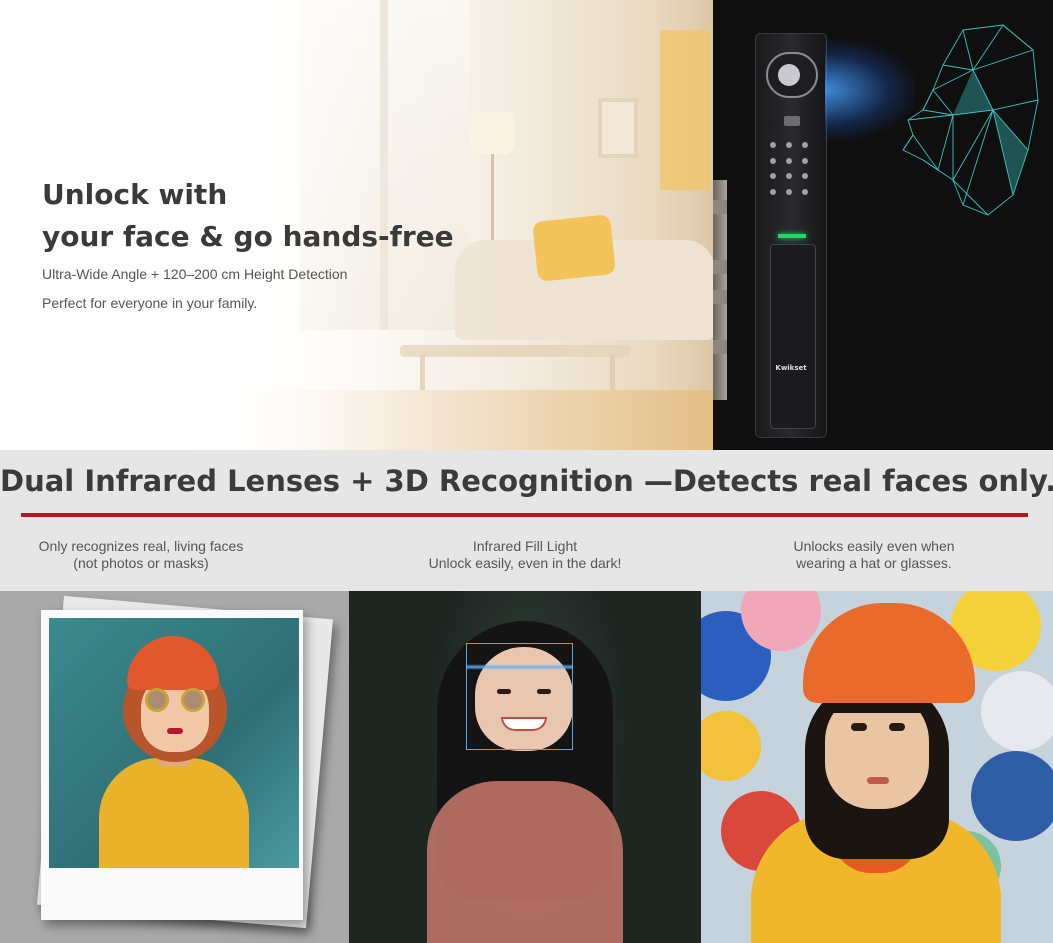 Image resolution: width=1053 pixels, height=943 pixels. What do you see at coordinates (791, 368) in the screenshot?
I see `lock-brand-logo: Kwikset` at bounding box center [791, 368].